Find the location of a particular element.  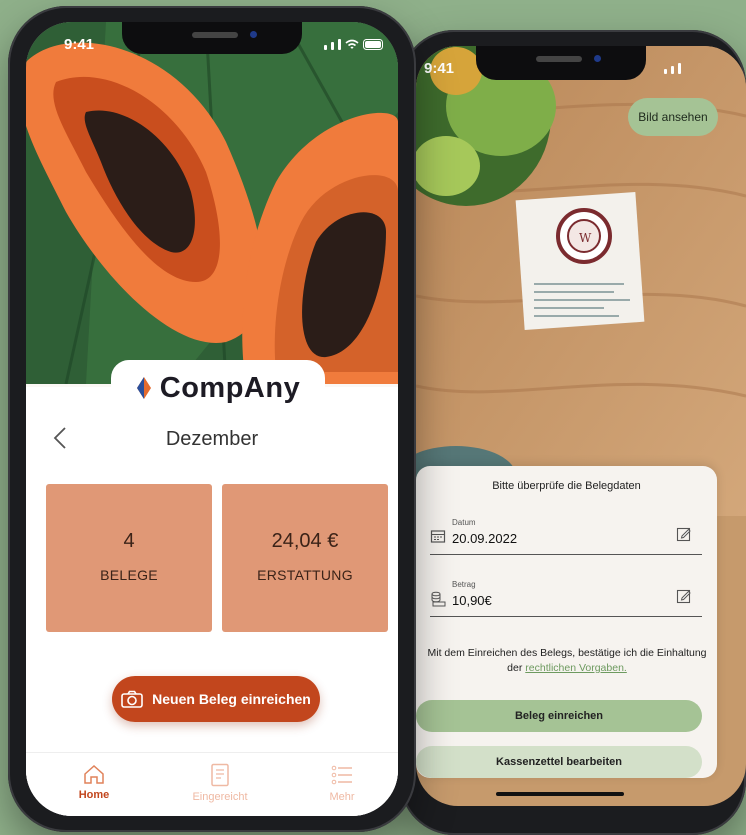

view-image-button: Bild ansehen is located at coordinates (673, 117).